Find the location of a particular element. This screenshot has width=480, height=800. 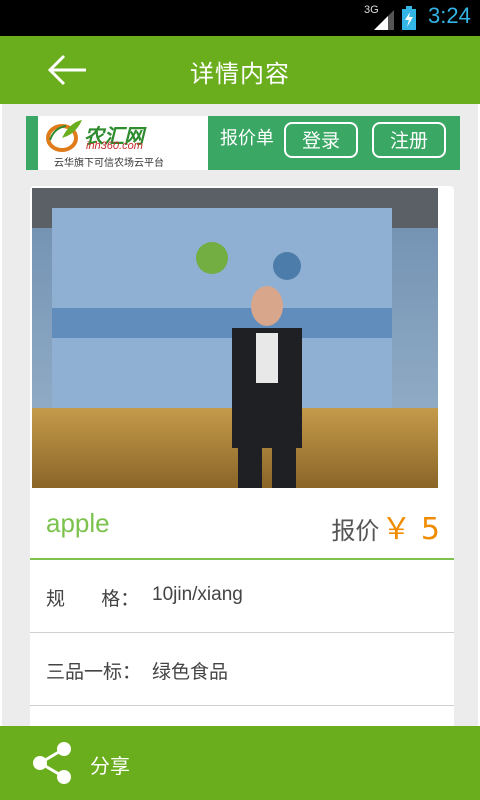

bottom-bar: 分享 is located at coordinates (240, 763).